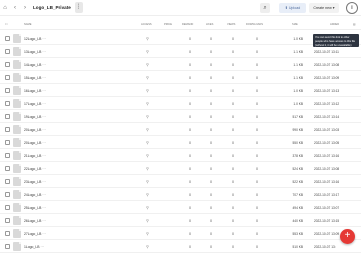 Image resolution: width=361 pixels, height=253 pixels. I want to click on table-row: 21Logo_LB··· ⚲ 0 0 0 0 378 KB 2022-10-07 13:16, so click(180, 155).